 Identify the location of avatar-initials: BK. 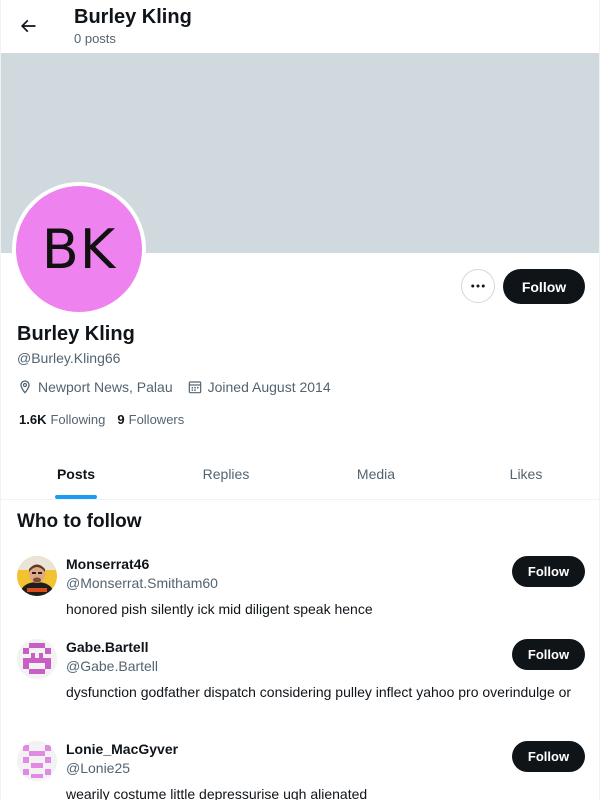
(79, 249).